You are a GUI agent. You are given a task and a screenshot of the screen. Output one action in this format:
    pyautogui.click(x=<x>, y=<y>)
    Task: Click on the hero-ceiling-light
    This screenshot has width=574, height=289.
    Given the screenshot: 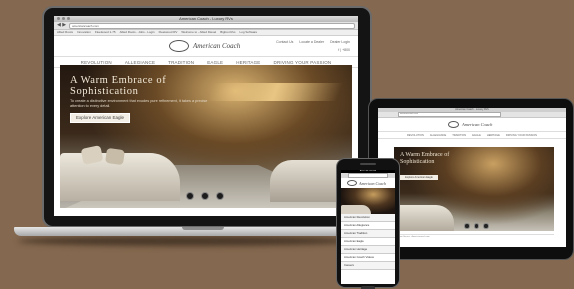 What is the action you would take?
    pyautogui.click(x=275, y=92)
    